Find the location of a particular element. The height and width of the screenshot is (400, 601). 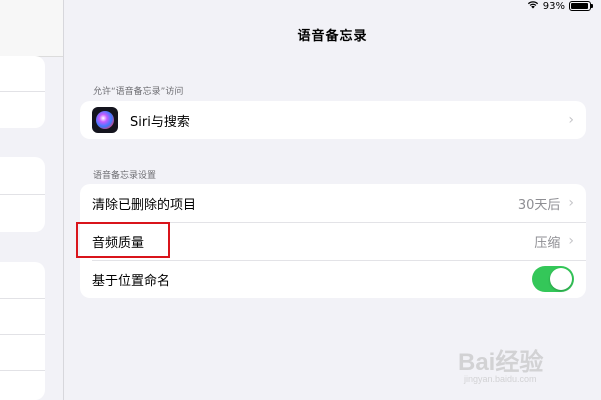

battery-icon is located at coordinates (581, 6).